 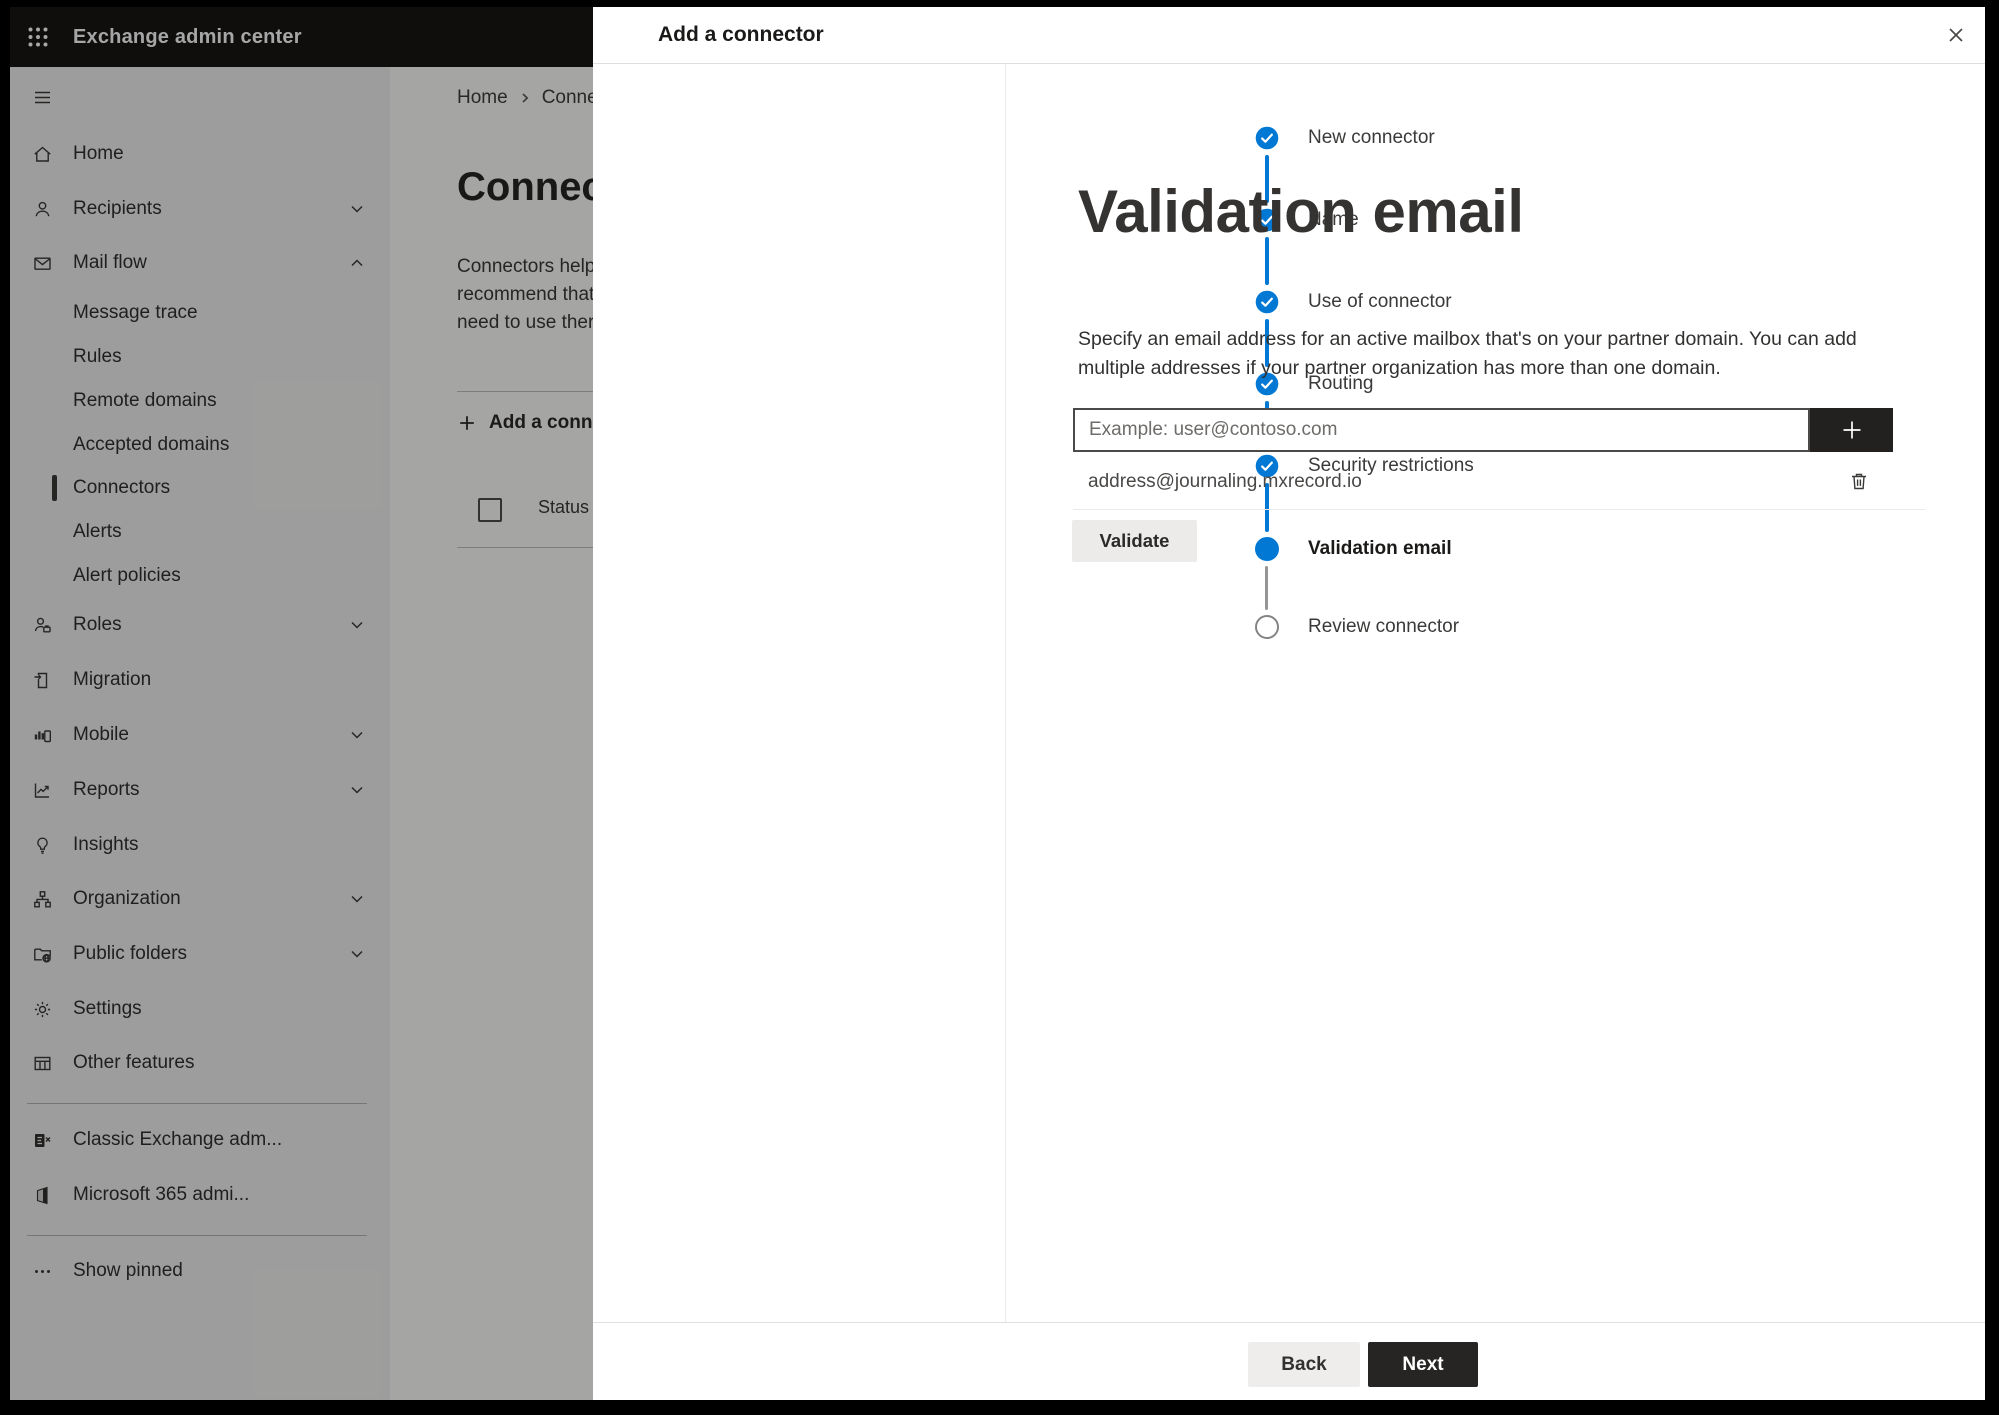 What do you see at coordinates (1134, 541) in the screenshot?
I see `validate-button: Validate` at bounding box center [1134, 541].